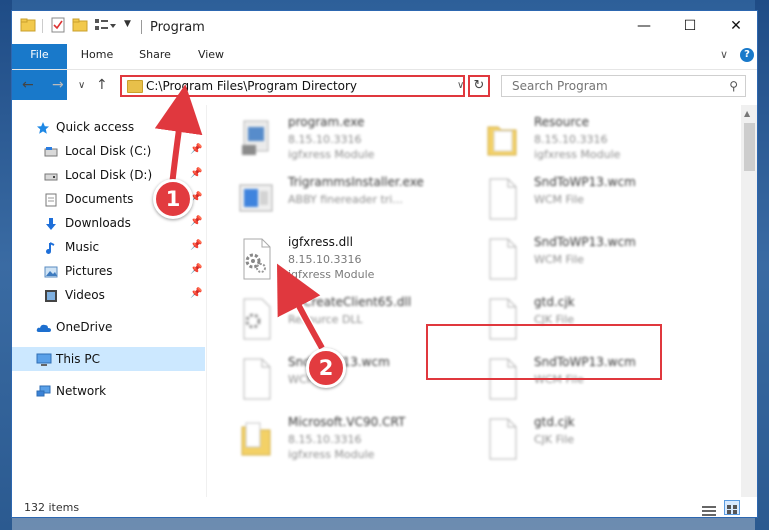 The height and width of the screenshot is (530, 769). Describe the element at coordinates (51, 271) in the screenshot. I see `pictures-icon` at that location.